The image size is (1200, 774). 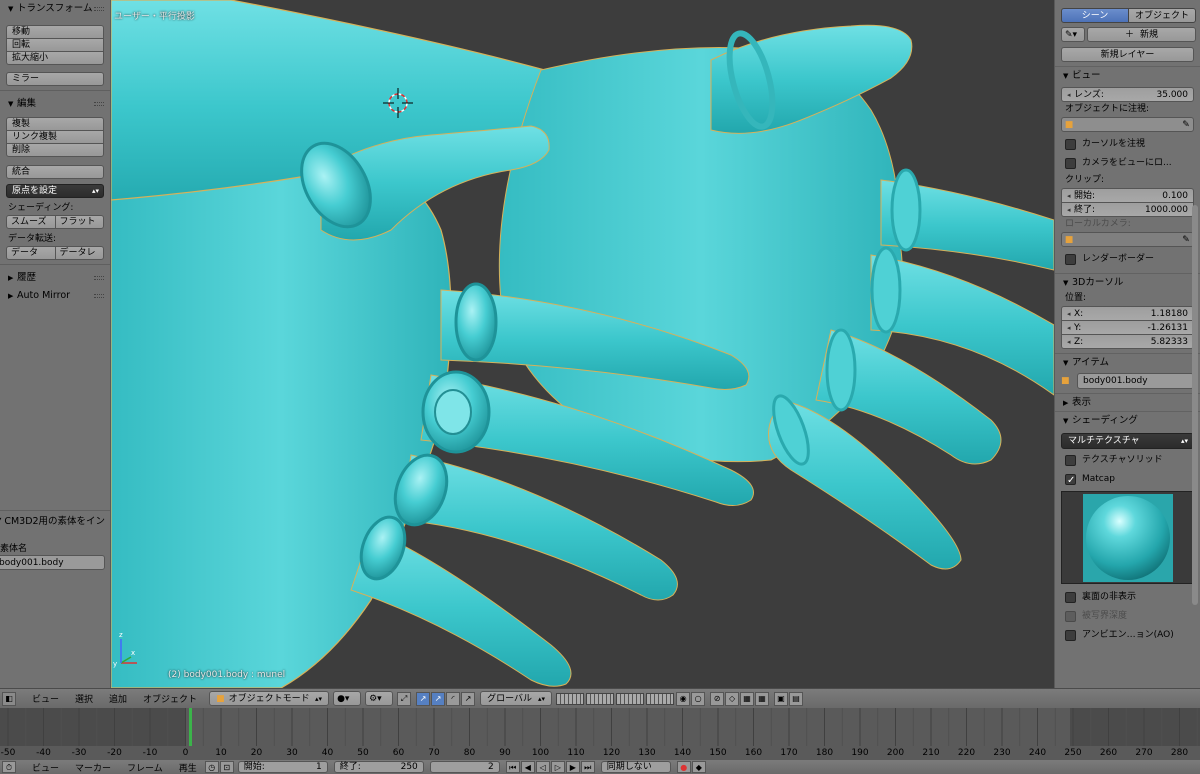 What do you see at coordinates (191, 727) in the screenshot?
I see `current-frame-indicator` at bounding box center [191, 727].